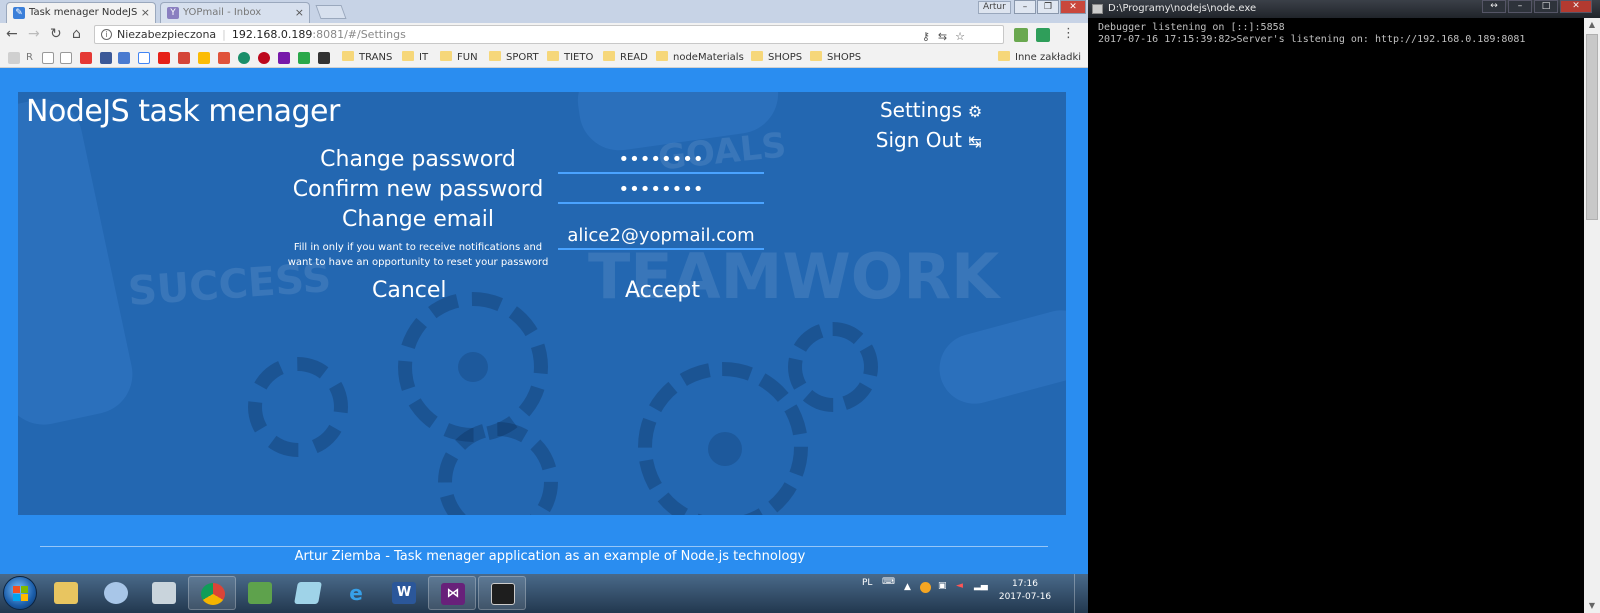 The image size is (1600, 613). What do you see at coordinates (925, 587) in the screenshot?
I see `tray-app-icon` at bounding box center [925, 587].